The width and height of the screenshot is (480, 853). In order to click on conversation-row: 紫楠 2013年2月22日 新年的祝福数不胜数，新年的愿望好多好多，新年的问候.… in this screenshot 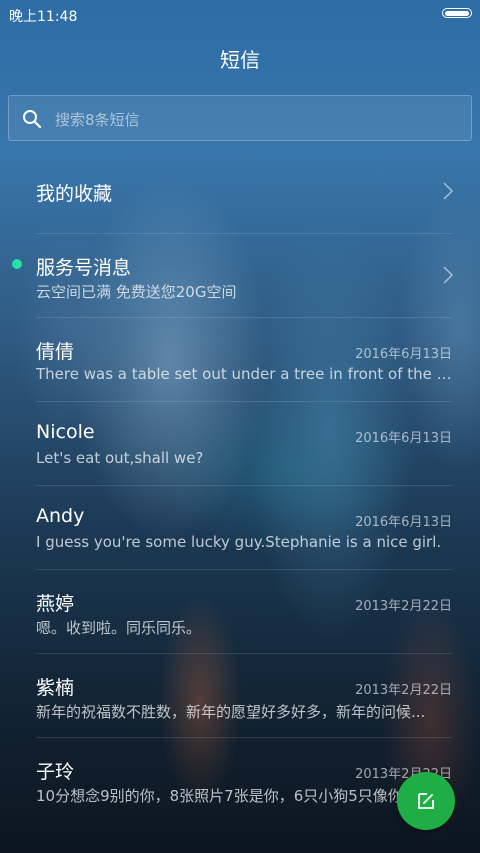, I will do `click(240, 696)`.